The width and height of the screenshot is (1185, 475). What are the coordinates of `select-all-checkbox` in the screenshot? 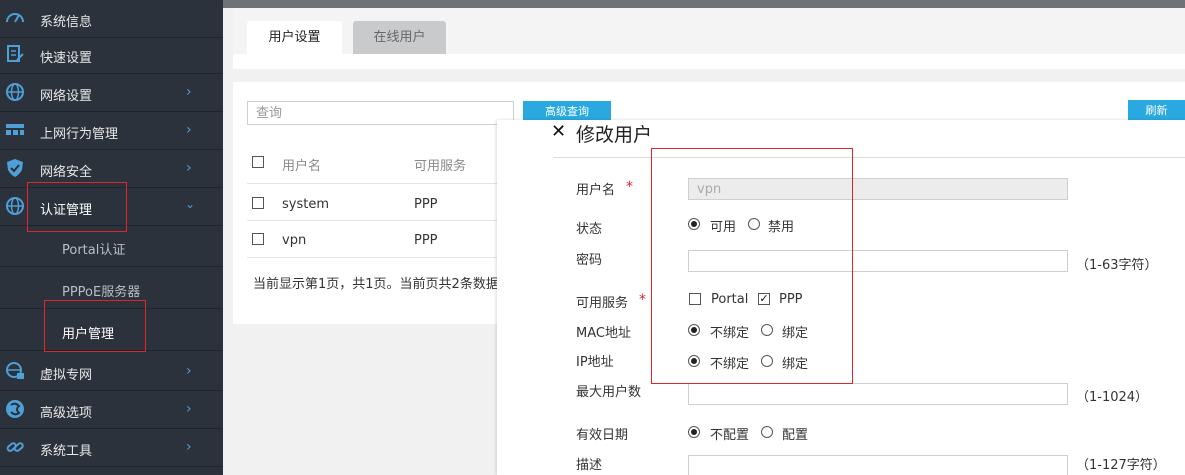 It's located at (258, 162).